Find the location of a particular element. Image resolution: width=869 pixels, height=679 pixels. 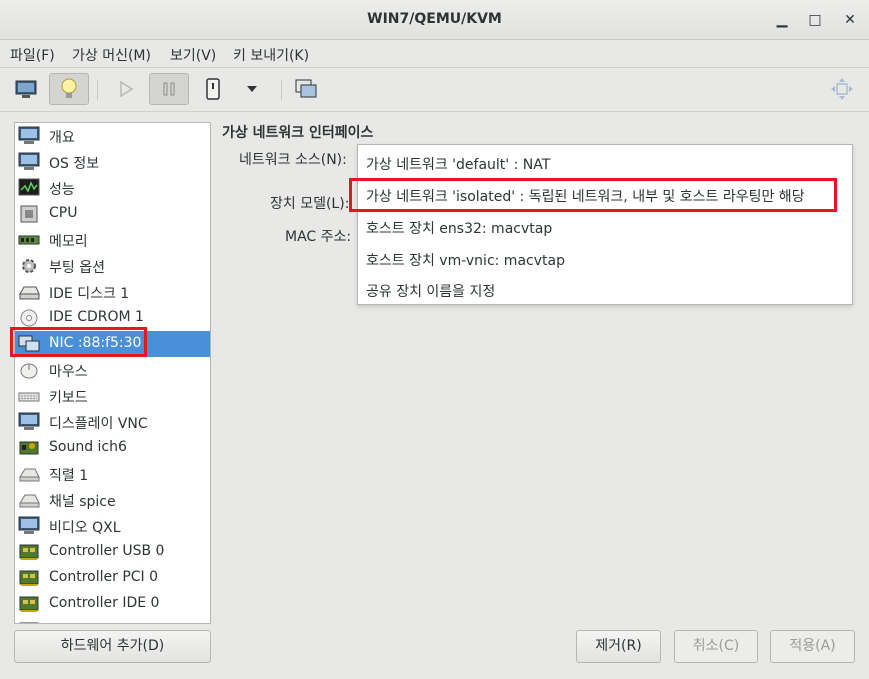

run-button is located at coordinates (126, 89).